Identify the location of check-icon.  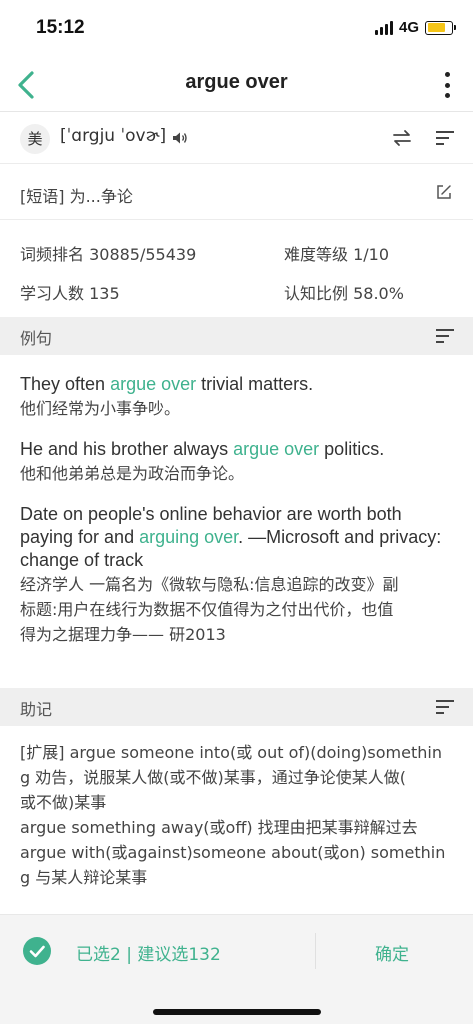
(37, 951).